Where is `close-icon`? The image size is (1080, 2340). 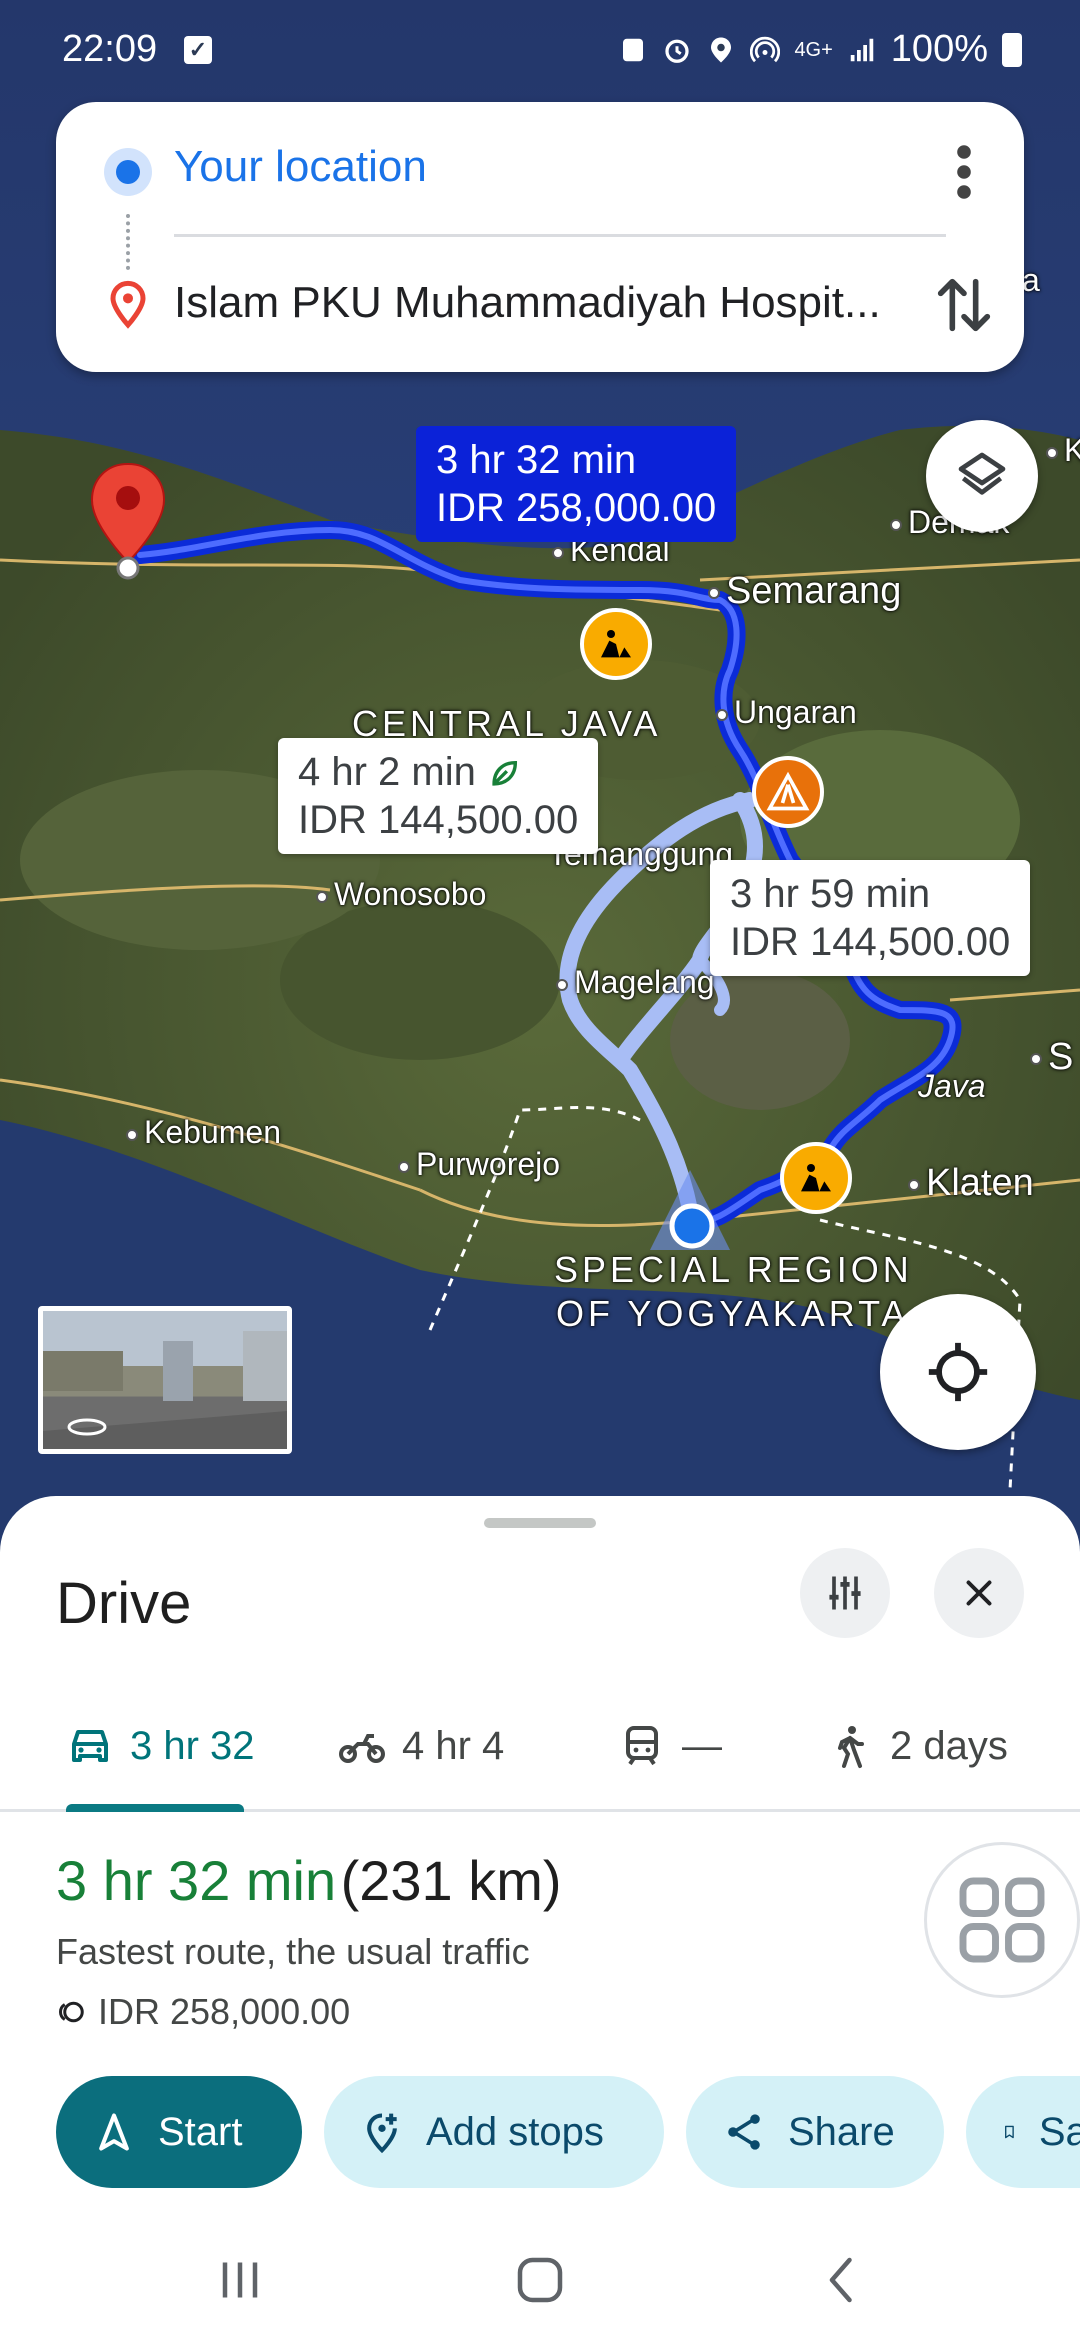 close-icon is located at coordinates (979, 1593).